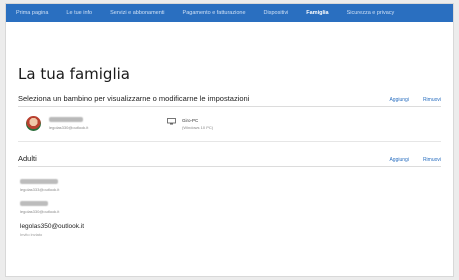 The height and width of the screenshot is (280, 459). I want to click on child-info: legolas330@outlook.it, so click(108, 123).